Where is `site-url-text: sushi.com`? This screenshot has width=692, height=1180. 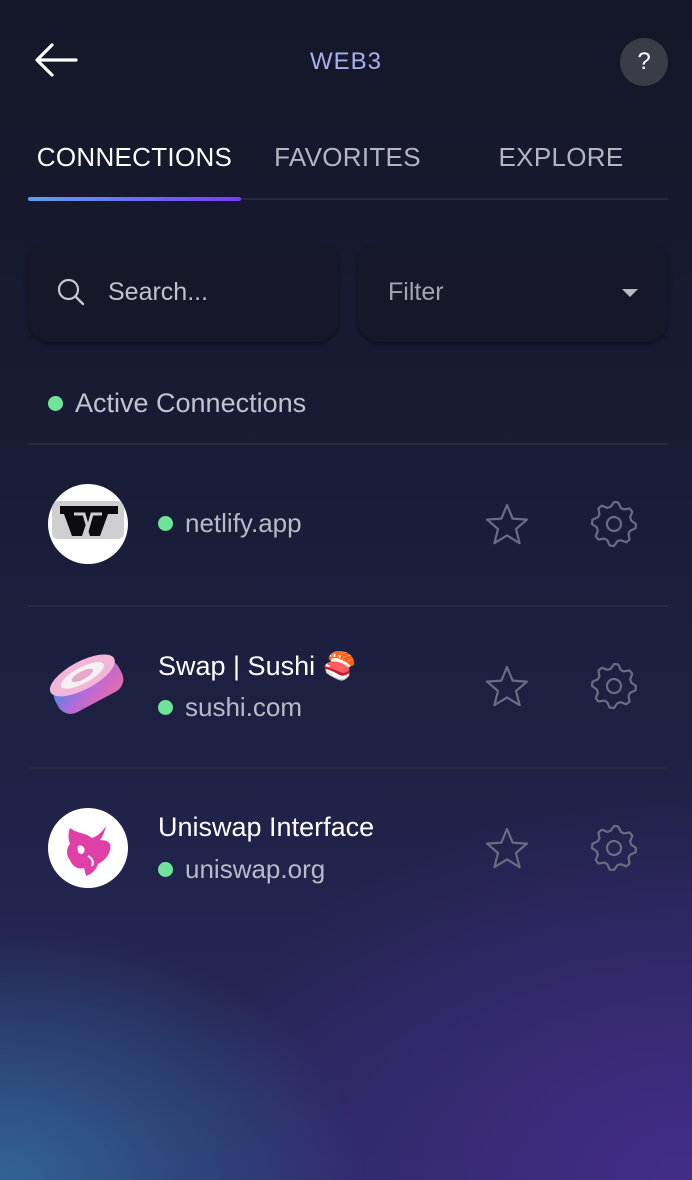
site-url-text: sushi.com is located at coordinates (244, 707).